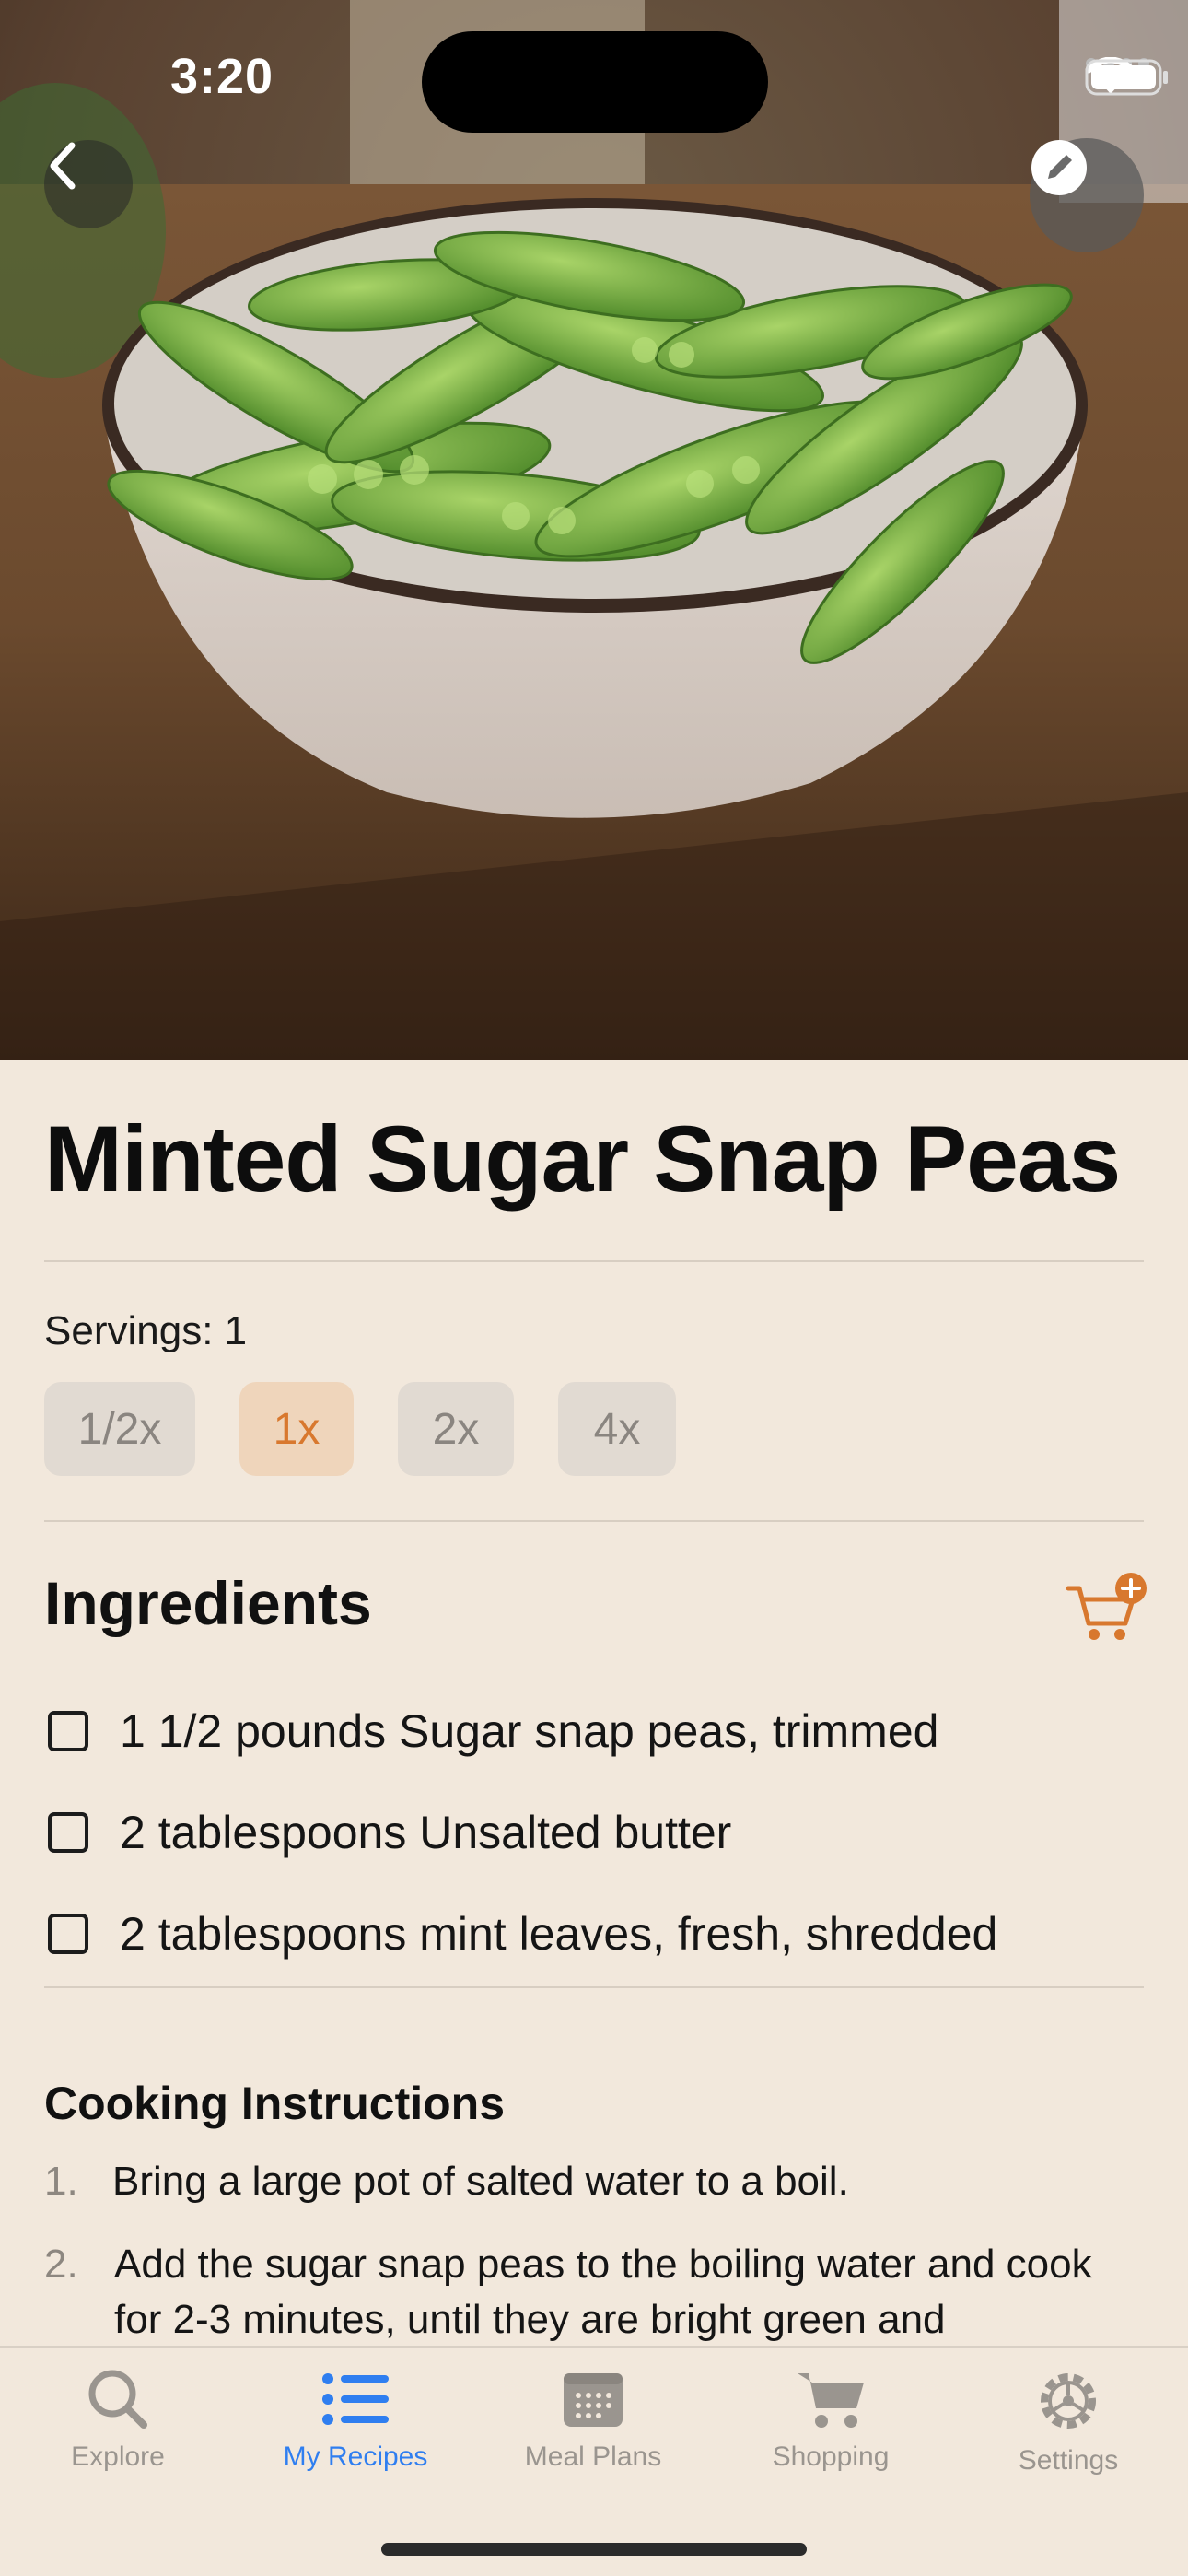 This screenshot has height=2576, width=1188. I want to click on add-to-cart-icon, so click(1106, 1606).